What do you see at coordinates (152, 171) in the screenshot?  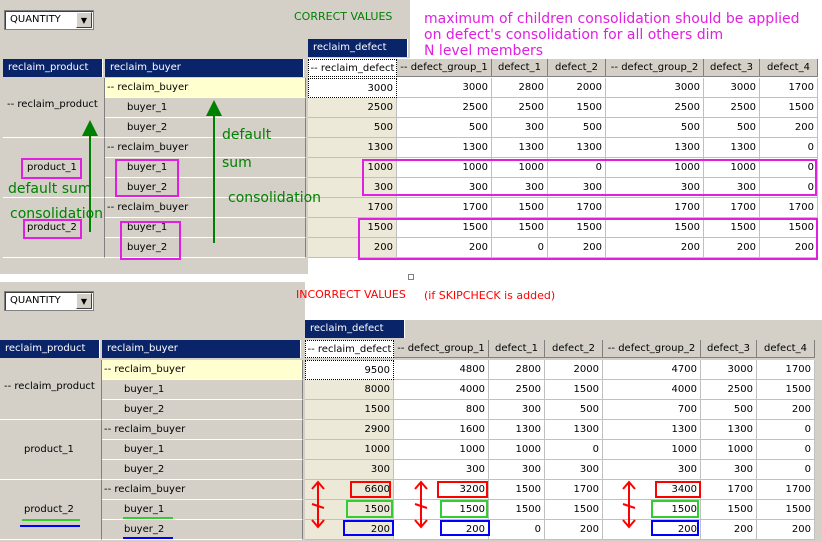 I see `top-arrows-overlay` at bounding box center [152, 171].